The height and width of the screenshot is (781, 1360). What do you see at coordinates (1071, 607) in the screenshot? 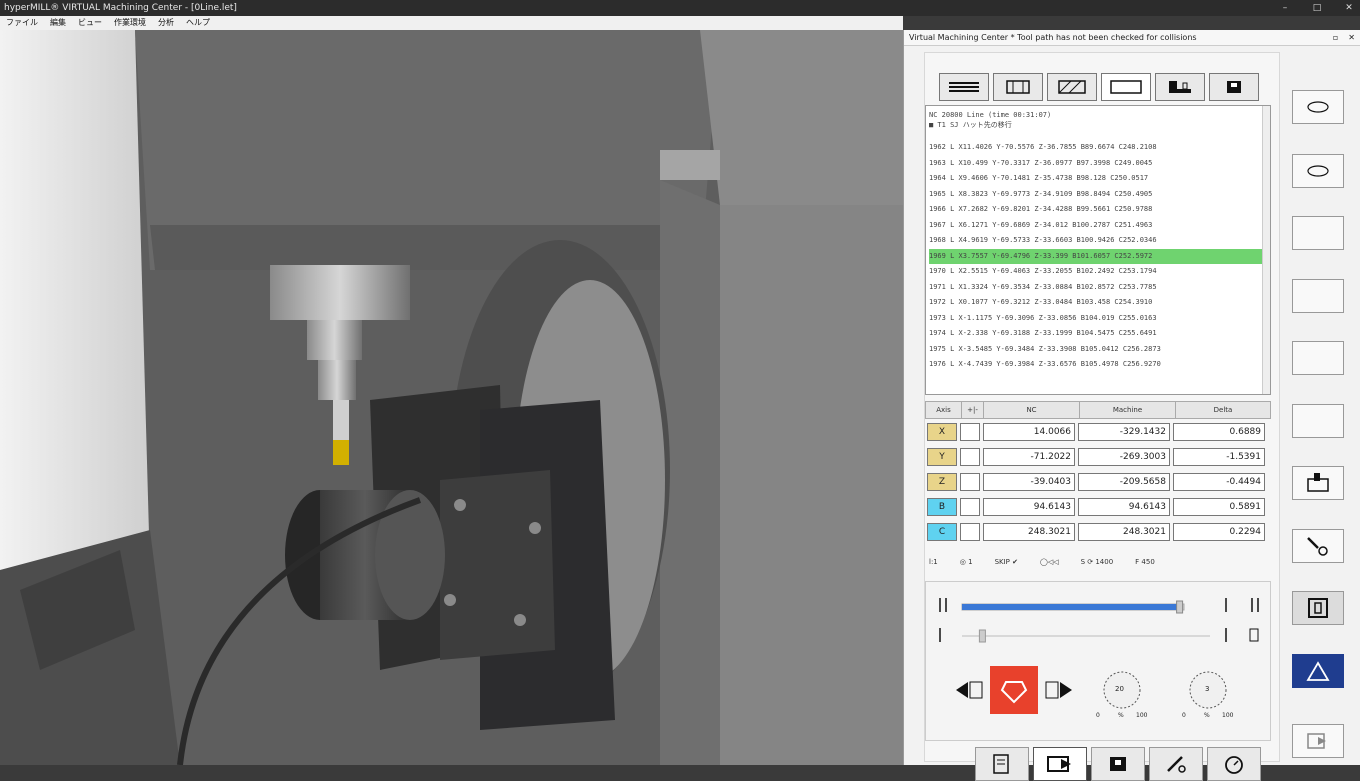
I see `progress-fill` at bounding box center [1071, 607].